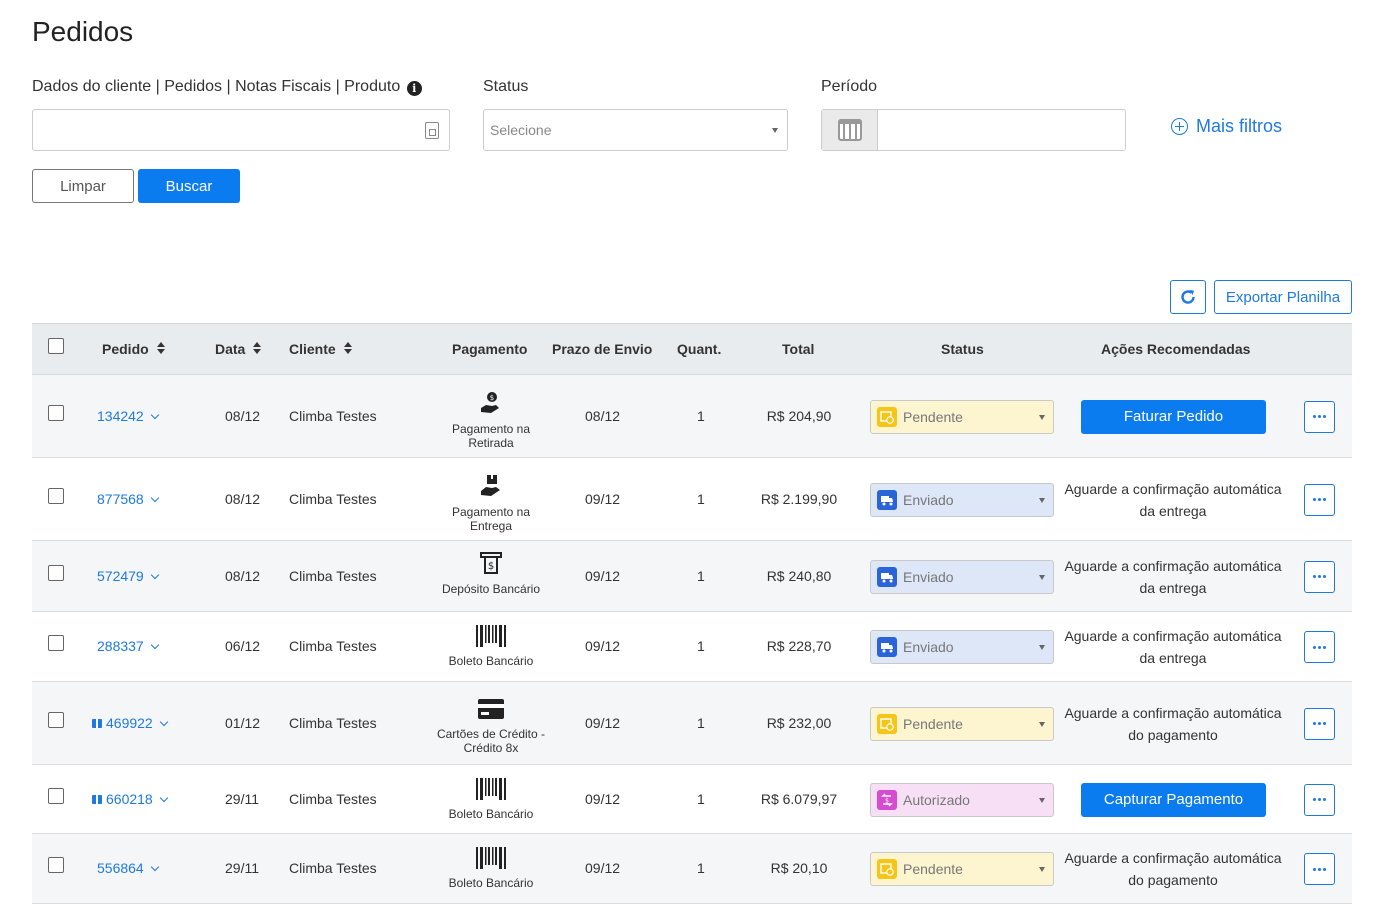  I want to click on header-client: Cliente, so click(320, 350).